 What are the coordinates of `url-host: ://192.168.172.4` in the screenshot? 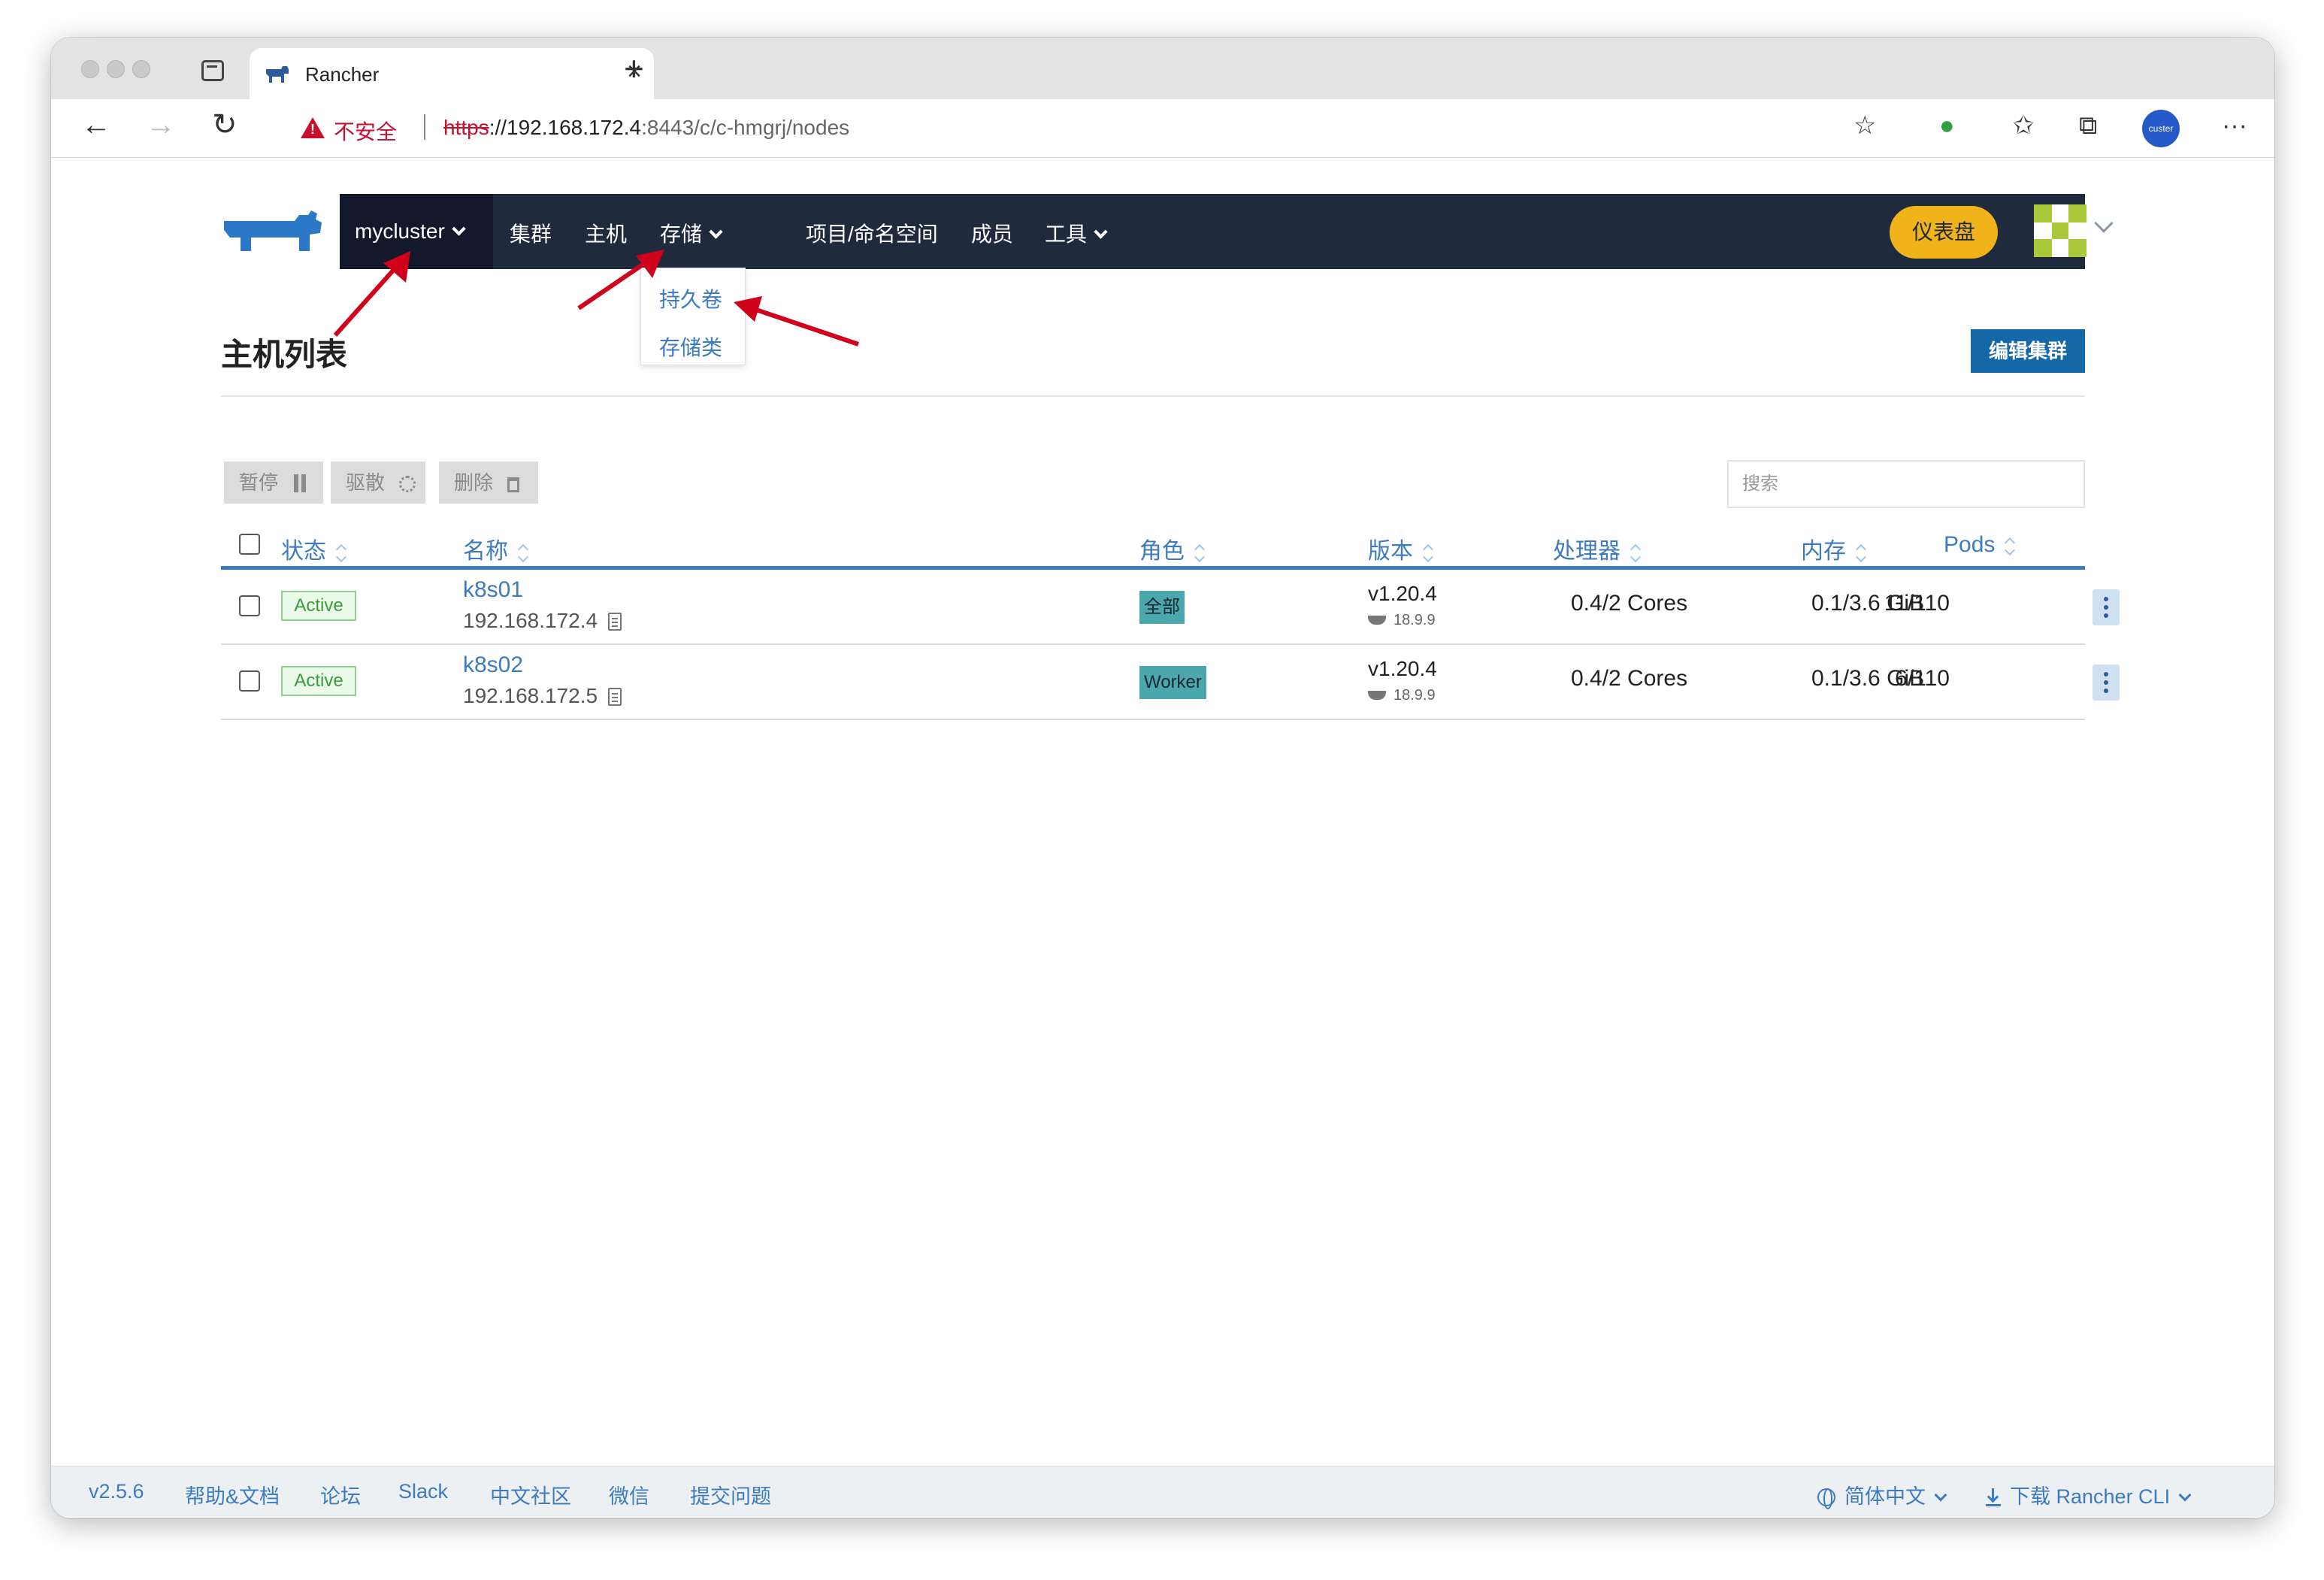 It's located at (566, 127).